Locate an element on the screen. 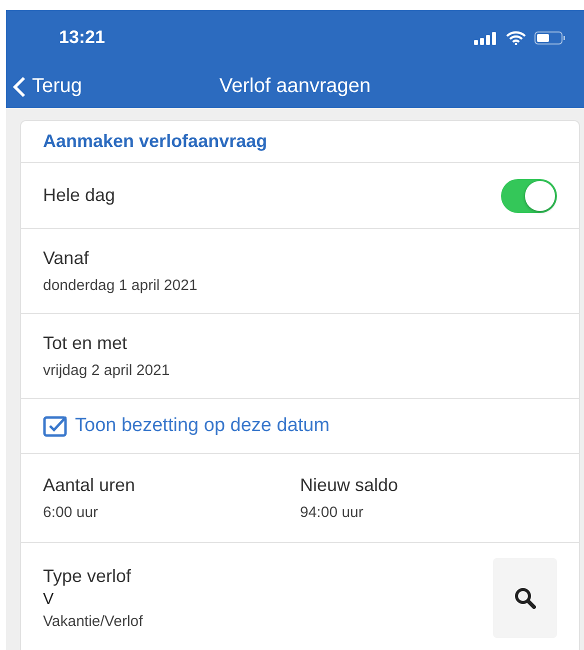  leave-type-label: Type verlof is located at coordinates (87, 576).